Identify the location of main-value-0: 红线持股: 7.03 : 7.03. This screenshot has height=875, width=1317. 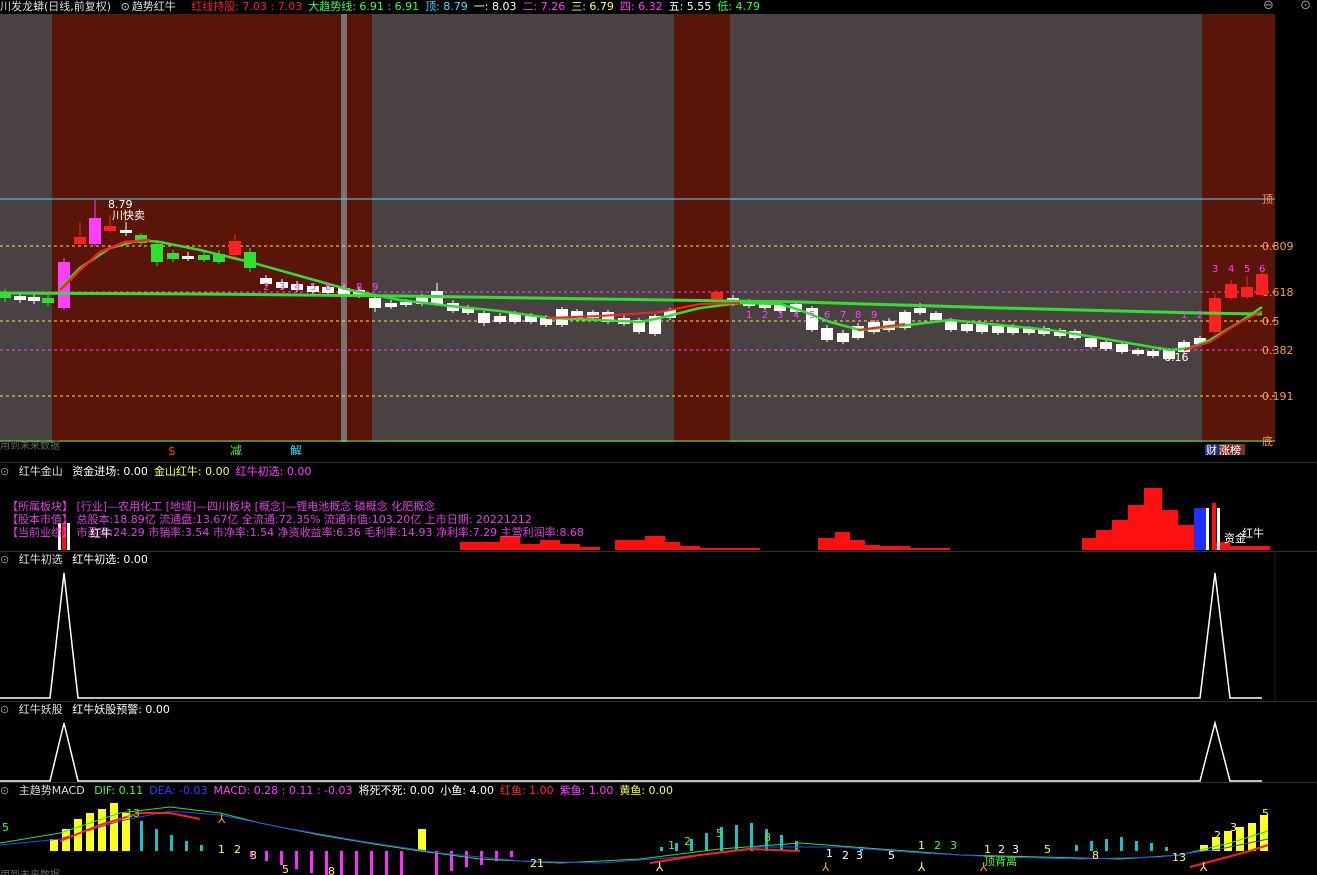
(247, 6).